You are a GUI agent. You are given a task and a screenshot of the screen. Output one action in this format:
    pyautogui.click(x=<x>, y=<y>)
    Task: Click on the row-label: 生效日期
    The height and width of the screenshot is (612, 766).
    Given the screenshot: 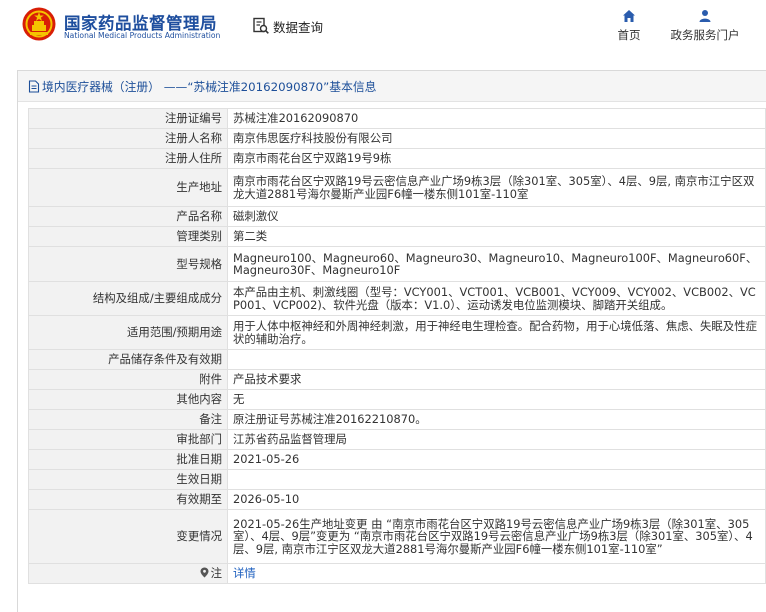 What is the action you would take?
    pyautogui.click(x=128, y=479)
    